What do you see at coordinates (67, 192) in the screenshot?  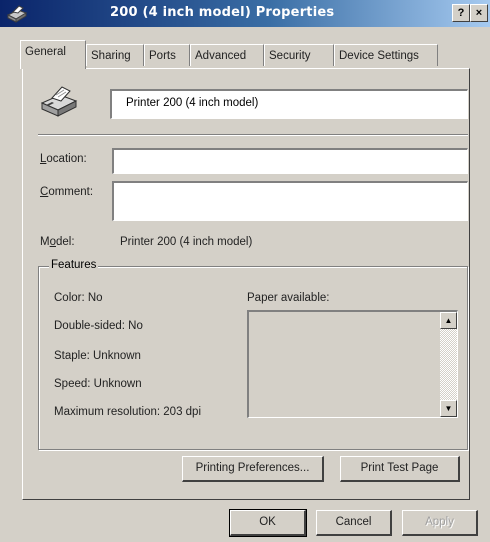 I see `comment-label: Comment:` at bounding box center [67, 192].